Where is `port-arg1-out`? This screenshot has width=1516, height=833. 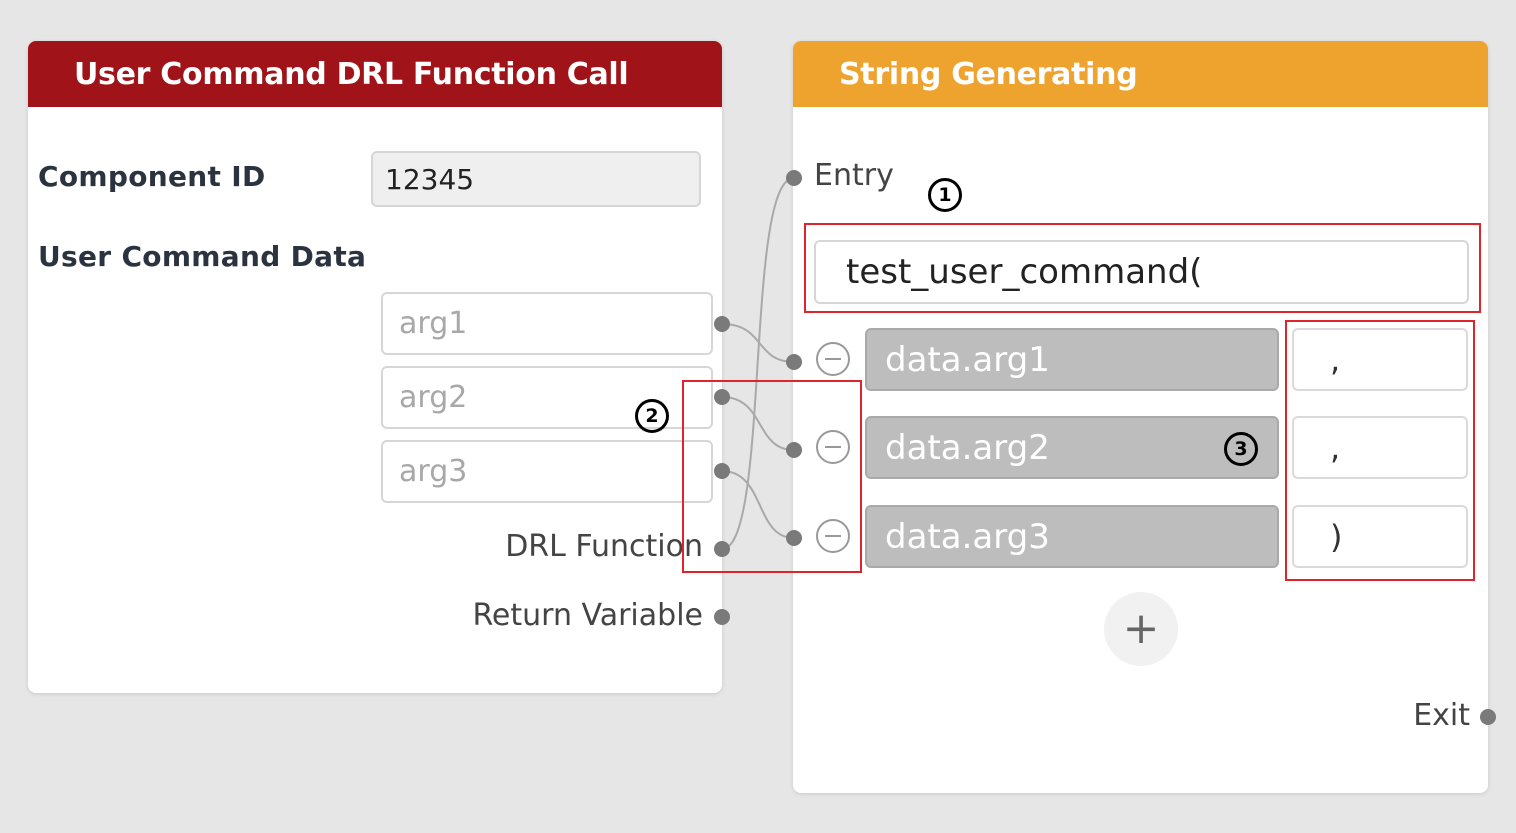
port-arg1-out is located at coordinates (722, 324).